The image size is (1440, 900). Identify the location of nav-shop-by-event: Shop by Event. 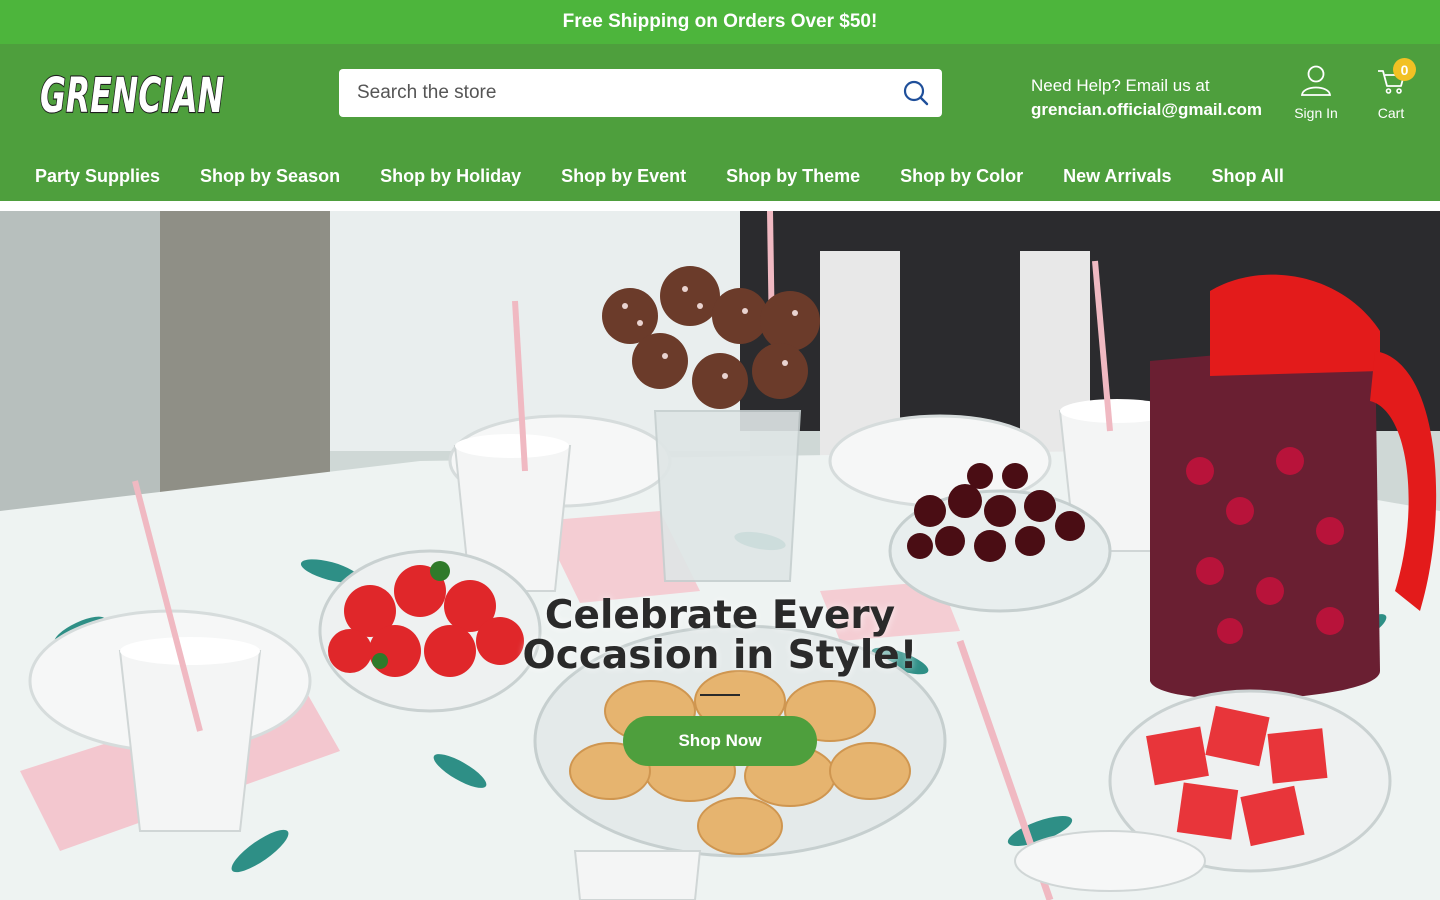
(623, 176).